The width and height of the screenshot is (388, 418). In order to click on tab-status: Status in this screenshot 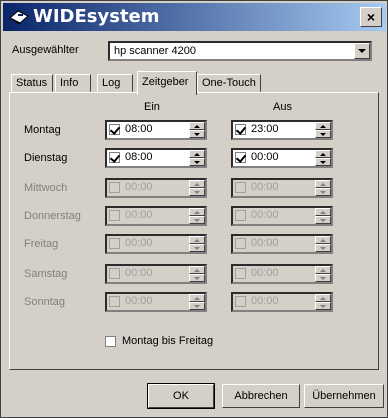, I will do `click(32, 83)`.